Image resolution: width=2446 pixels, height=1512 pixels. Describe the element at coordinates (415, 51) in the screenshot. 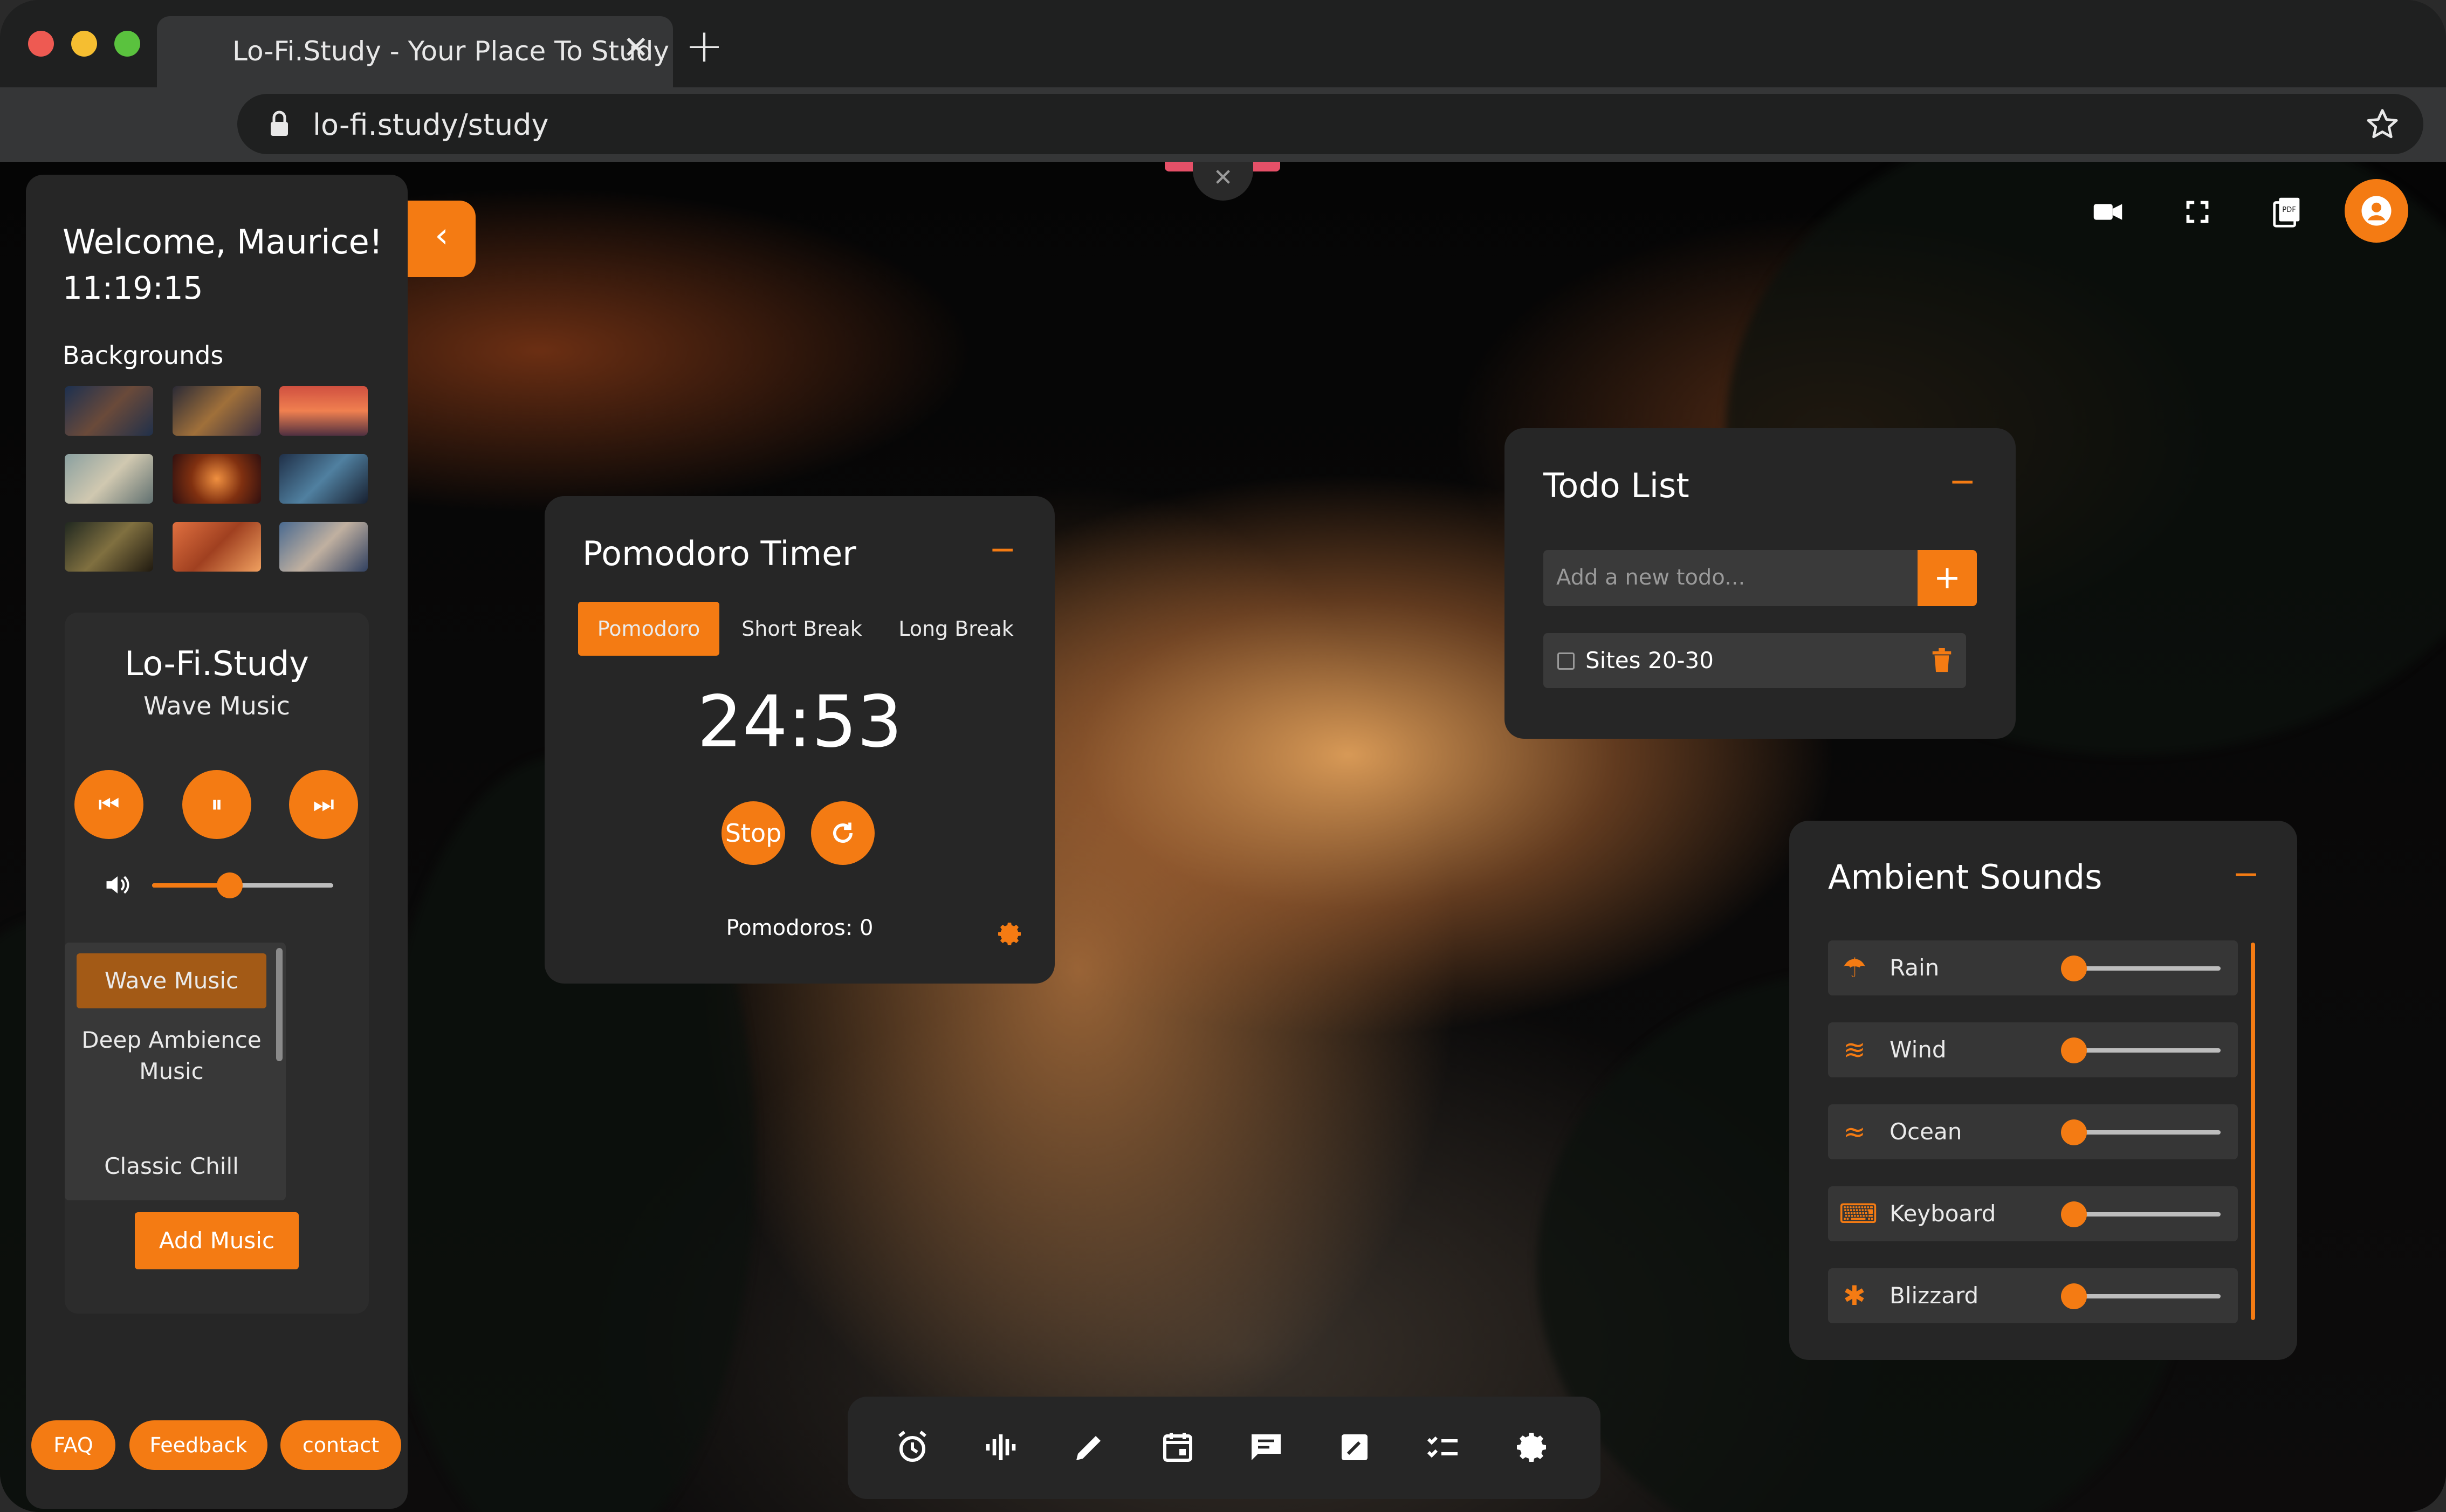

I see `browser-tab: Lo-Fi.Study - Your Place To Study ✕` at that location.